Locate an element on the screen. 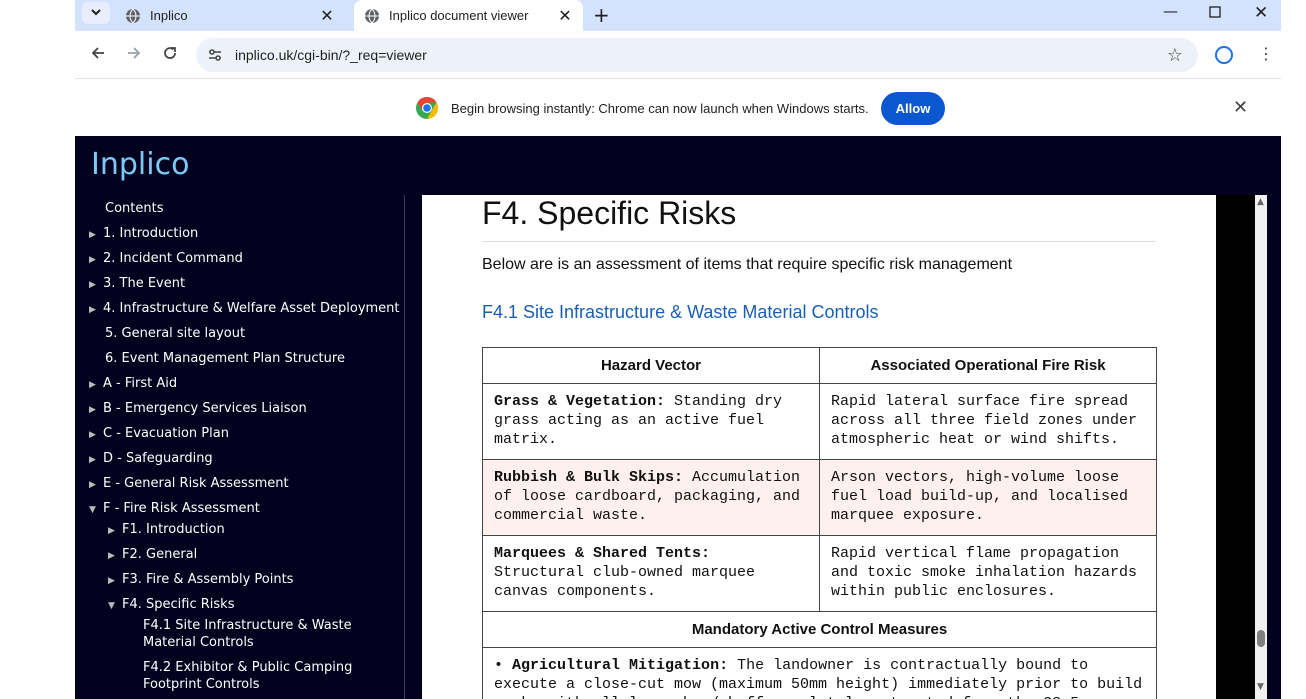 The image size is (1306, 699). nav-contents: Contents is located at coordinates (134, 208).